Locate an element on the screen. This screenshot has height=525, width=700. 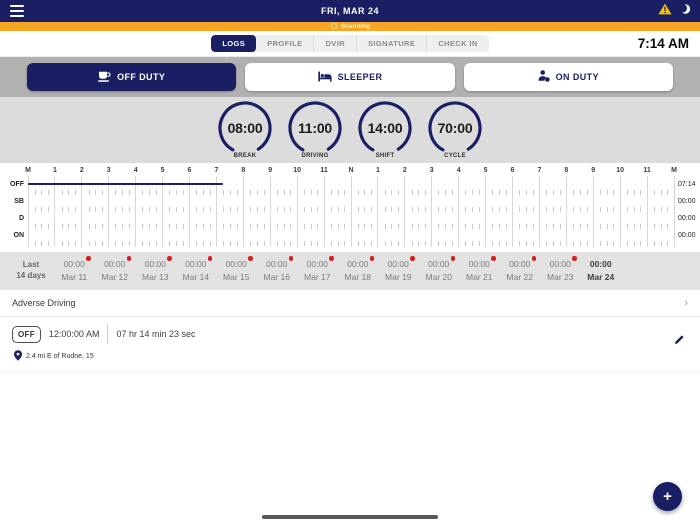
warning-triangle-icon is located at coordinates (665, 11).